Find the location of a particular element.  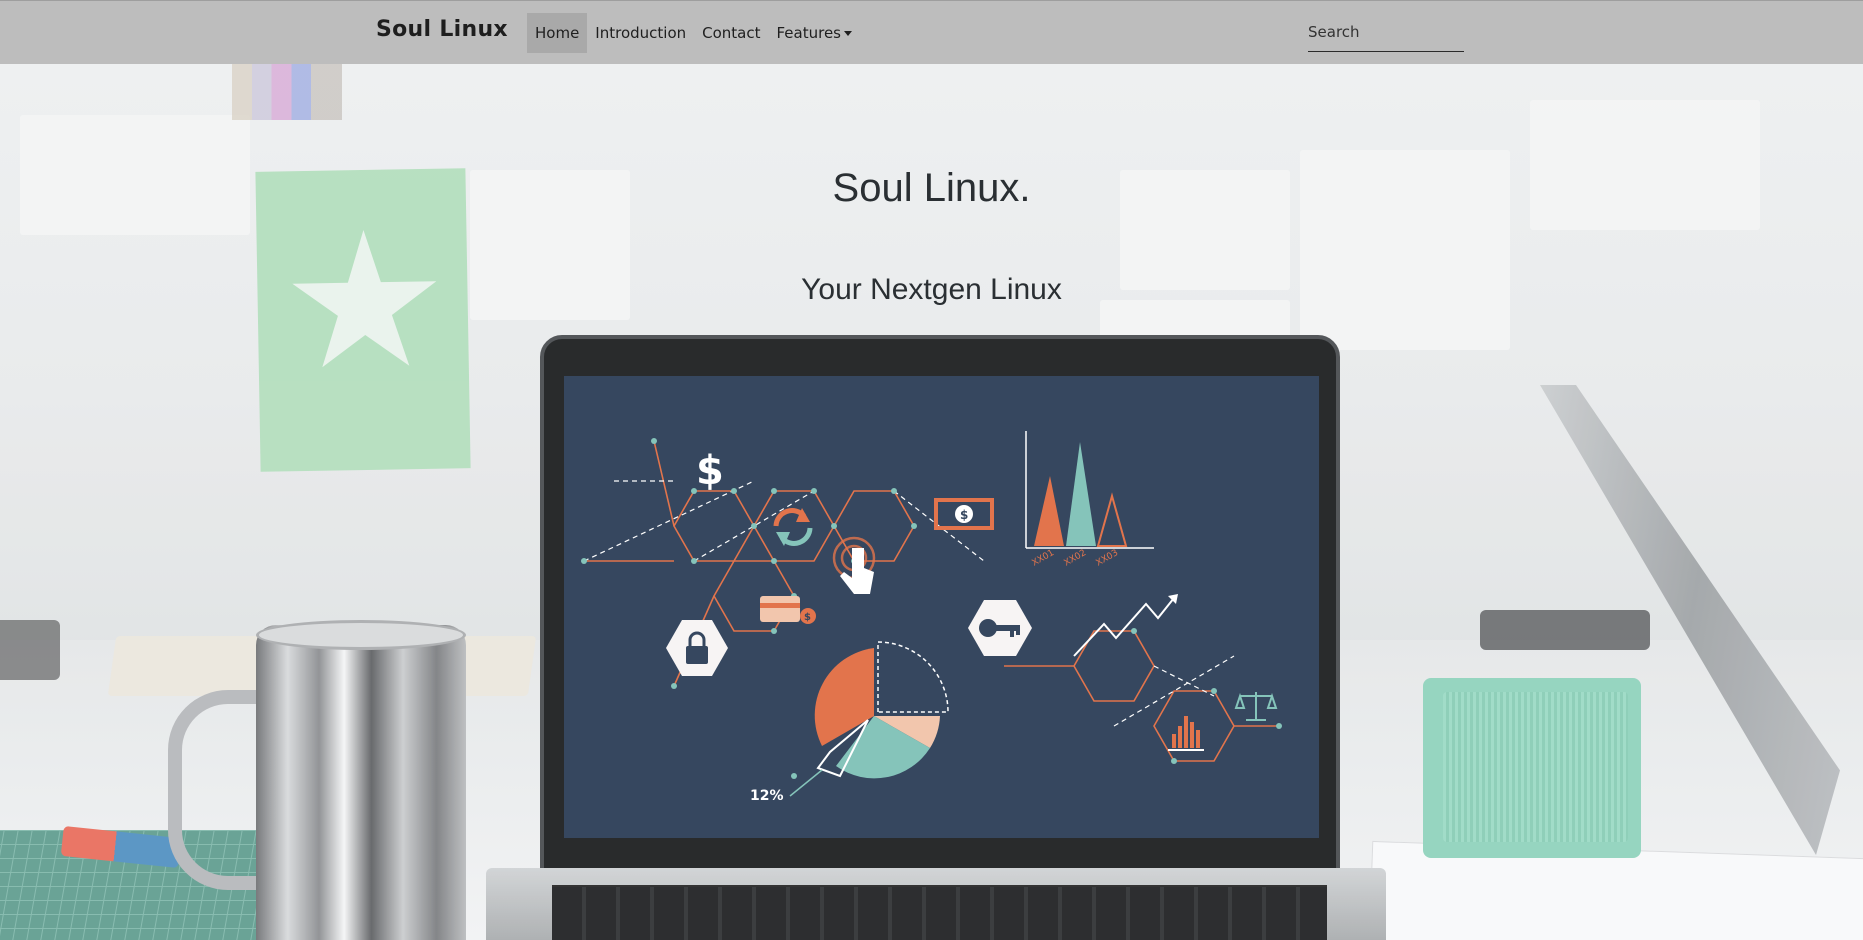

nav-item-home: Home is located at coordinates (557, 33).